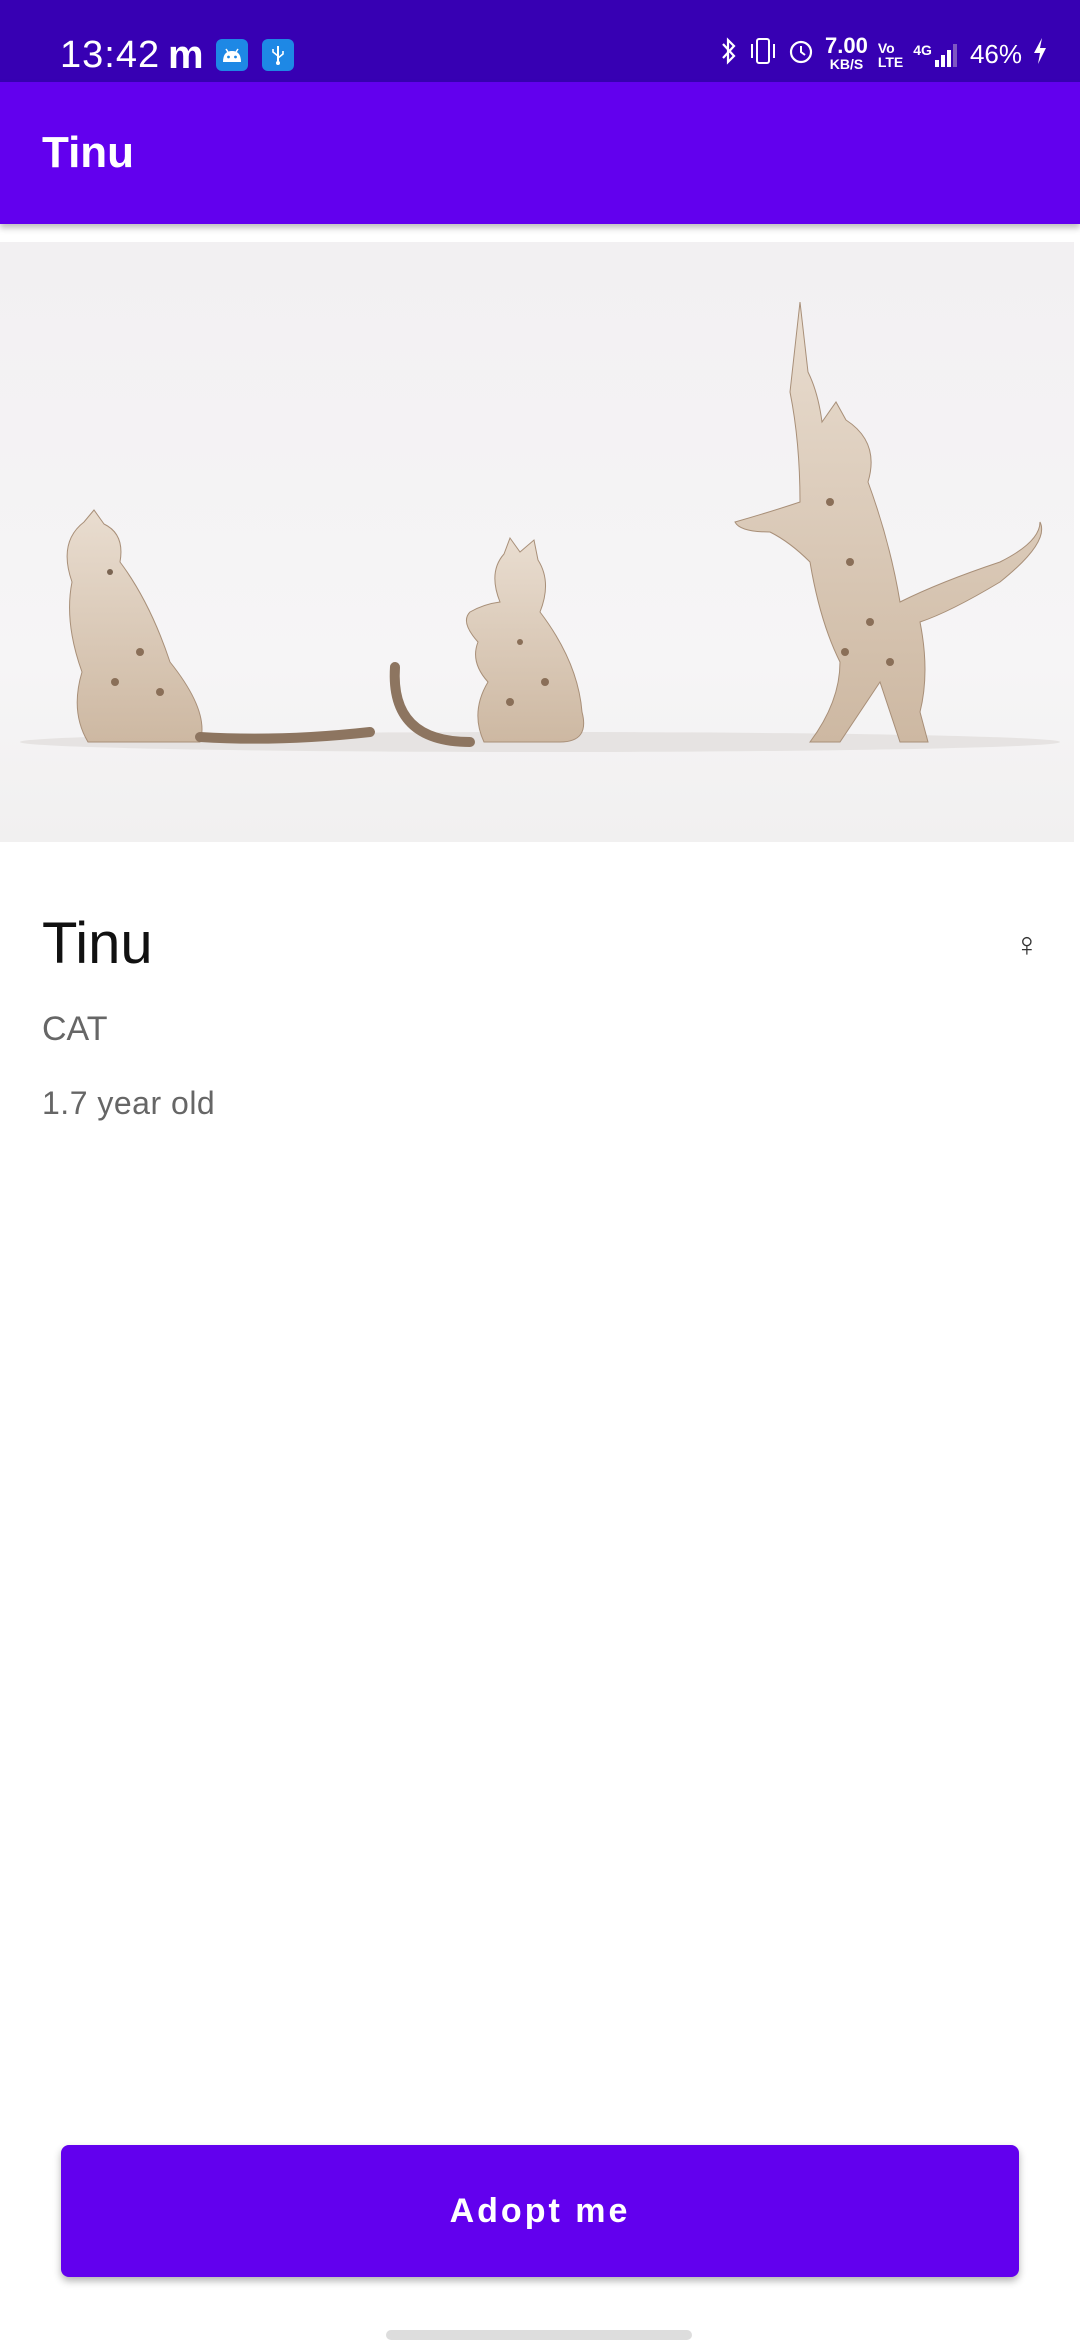 The image size is (1080, 2340). What do you see at coordinates (846, 63) in the screenshot?
I see `net-speed-unit: KB/S` at bounding box center [846, 63].